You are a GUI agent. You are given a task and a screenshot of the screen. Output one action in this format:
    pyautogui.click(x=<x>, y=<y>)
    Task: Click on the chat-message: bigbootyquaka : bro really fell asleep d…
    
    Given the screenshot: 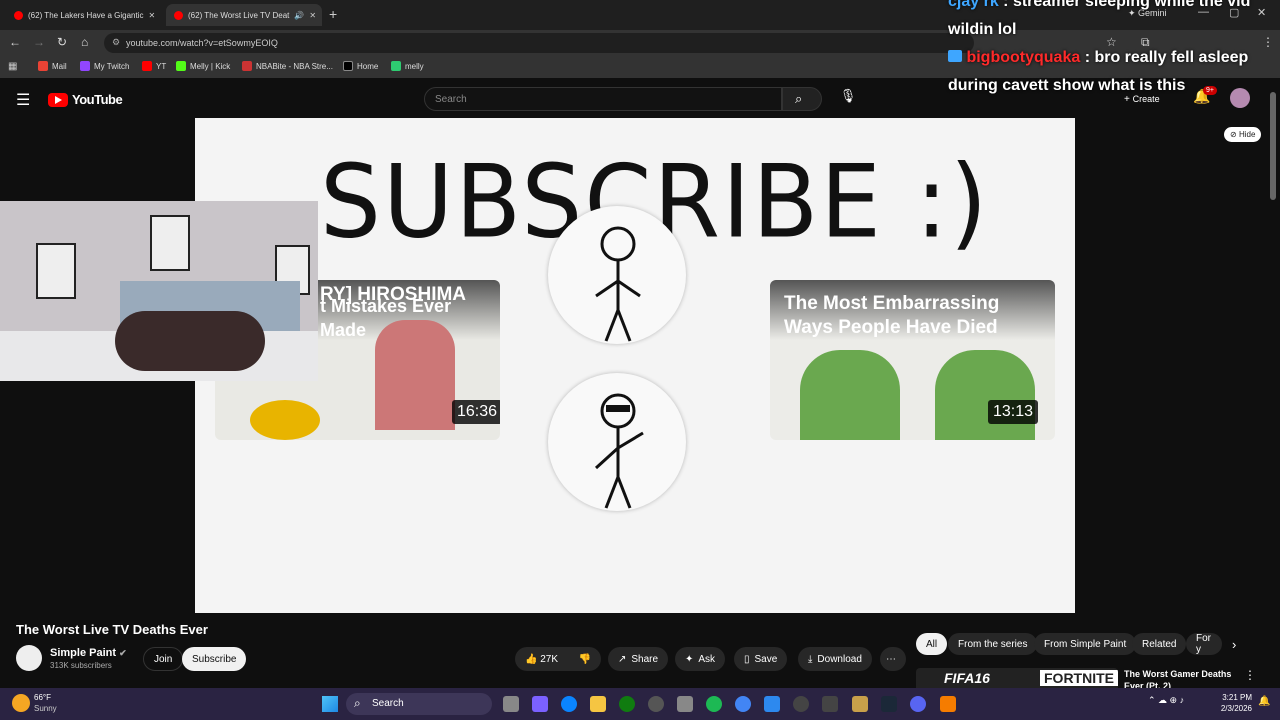 What is the action you would take?
    pyautogui.click(x=1114, y=72)
    